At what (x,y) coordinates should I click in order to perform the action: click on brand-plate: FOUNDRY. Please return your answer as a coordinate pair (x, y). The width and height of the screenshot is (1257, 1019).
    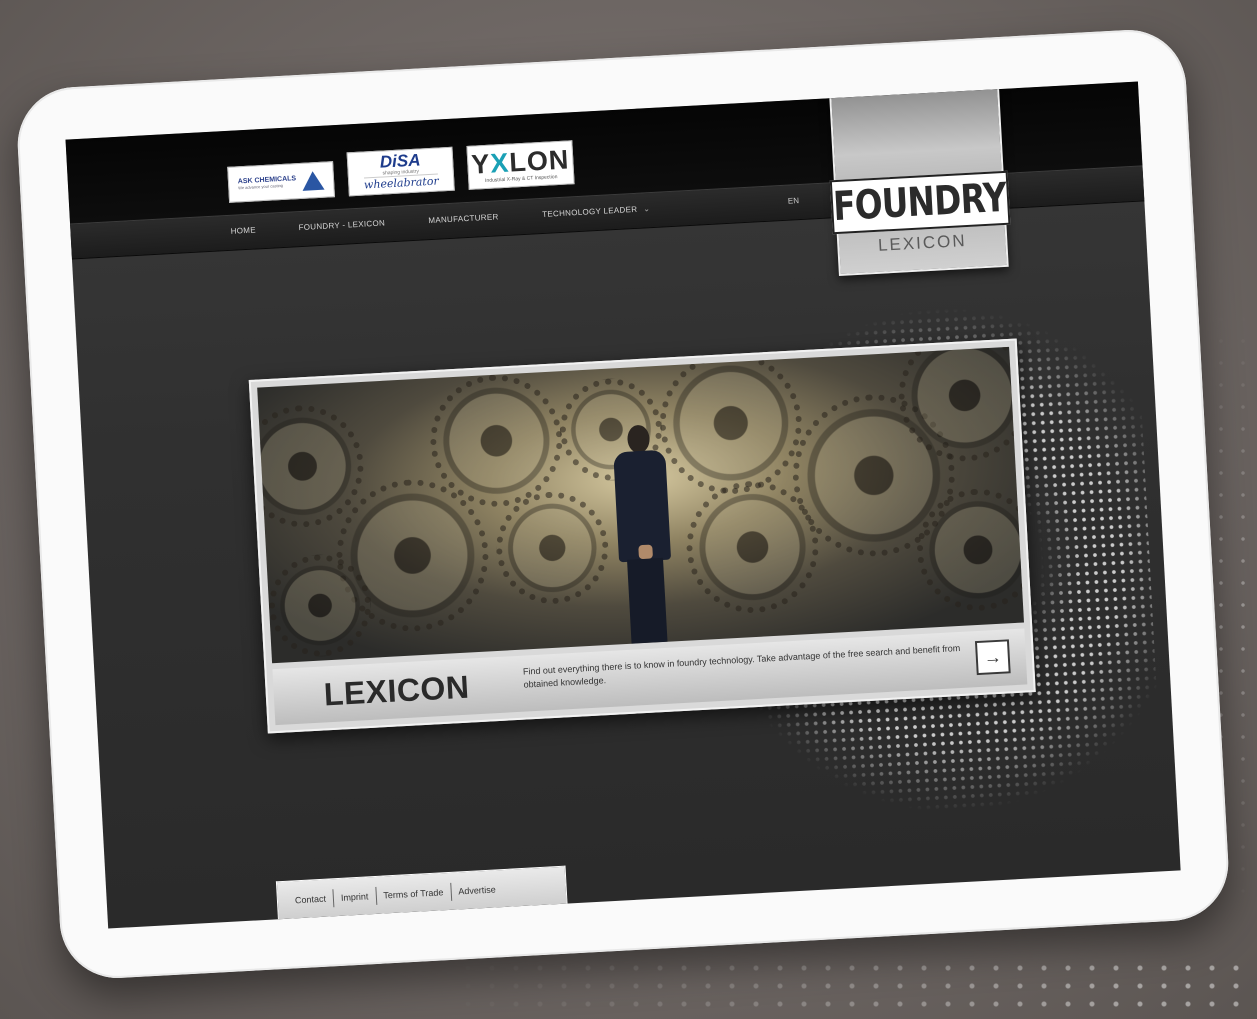
    Looking at the image, I should click on (920, 202).